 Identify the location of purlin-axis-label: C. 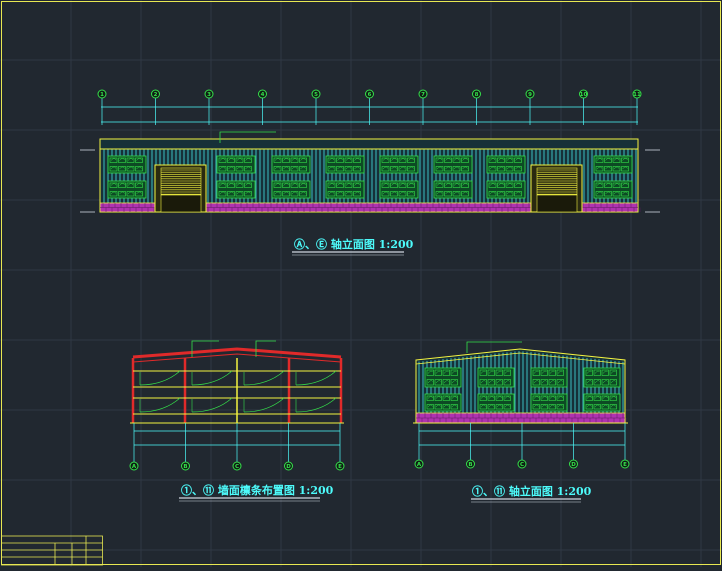
(237, 467).